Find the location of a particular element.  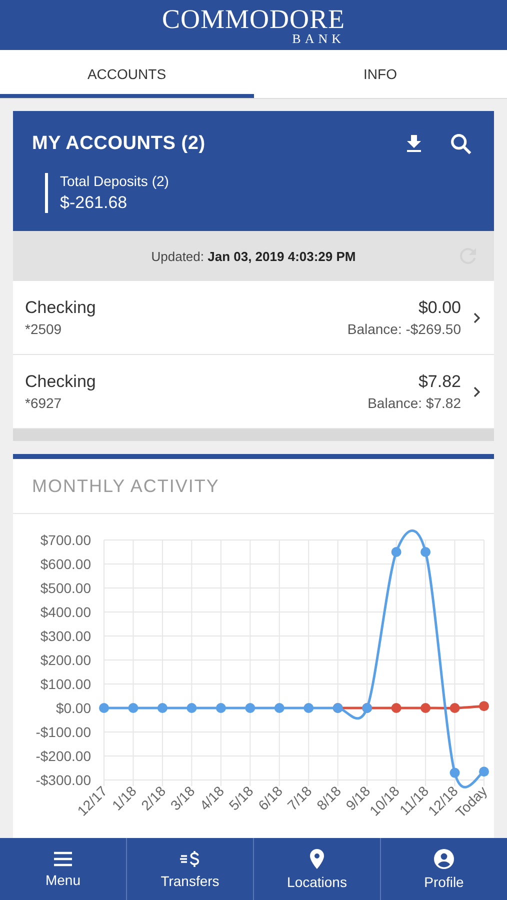

account-amount: $0.00 is located at coordinates (439, 308).